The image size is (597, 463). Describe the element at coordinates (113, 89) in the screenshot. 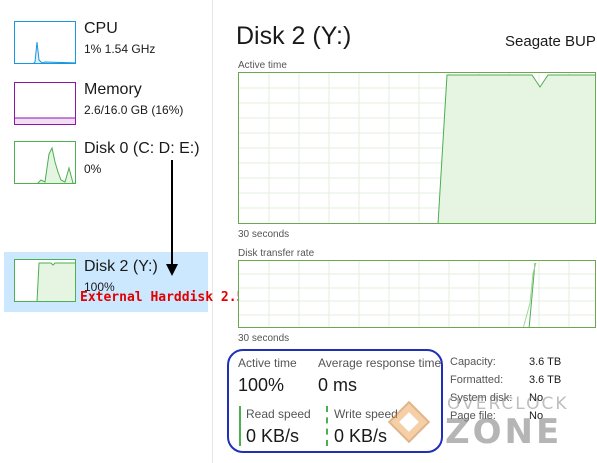

I see `sidebar-item-title: Memory` at that location.